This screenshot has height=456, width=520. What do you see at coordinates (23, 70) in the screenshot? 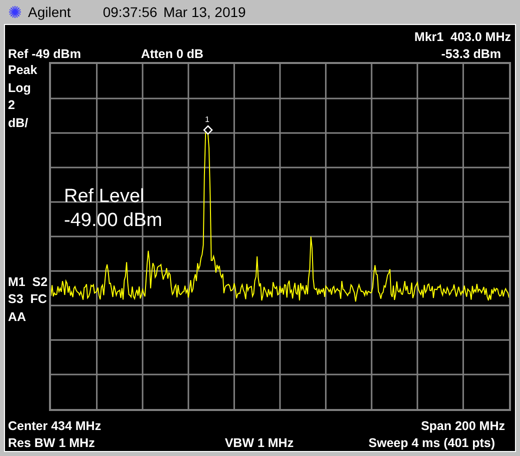
I see `scale-label: Peak` at bounding box center [23, 70].